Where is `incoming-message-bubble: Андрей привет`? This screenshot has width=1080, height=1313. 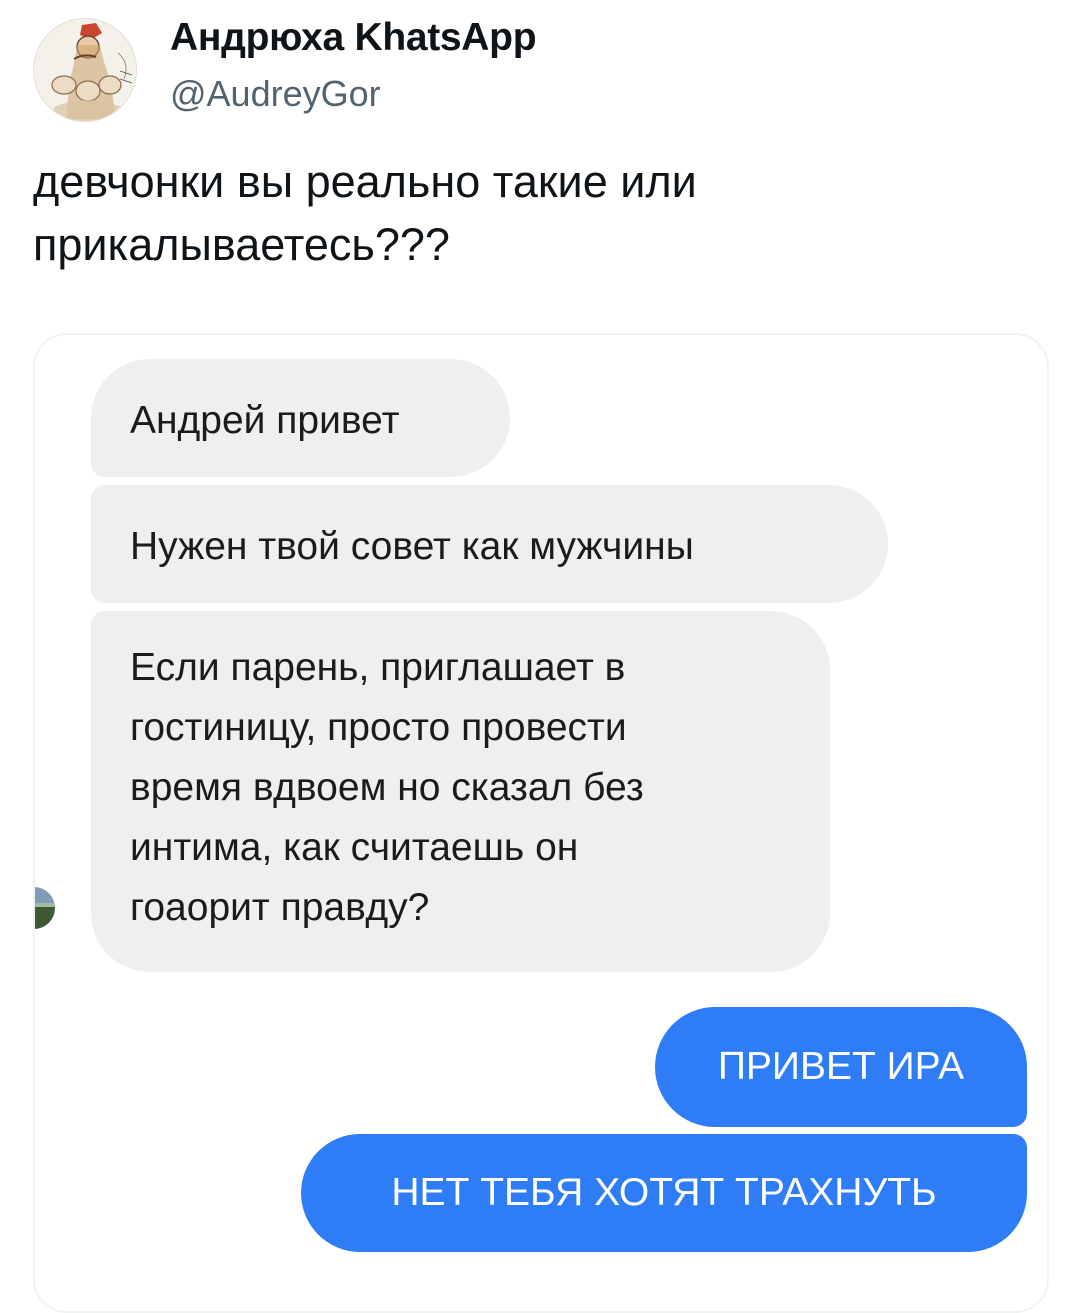
incoming-message-bubble: Андрей привет is located at coordinates (300, 418).